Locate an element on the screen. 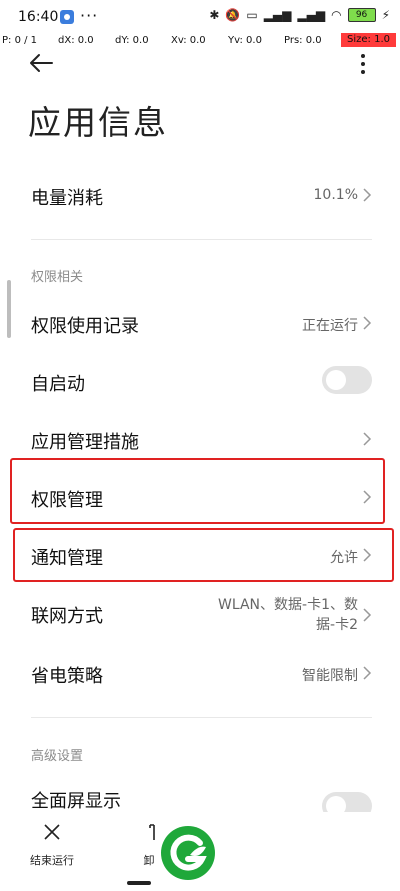 This screenshot has width=400, height=891. debug-dx: dX: 0.0 is located at coordinates (76, 40).